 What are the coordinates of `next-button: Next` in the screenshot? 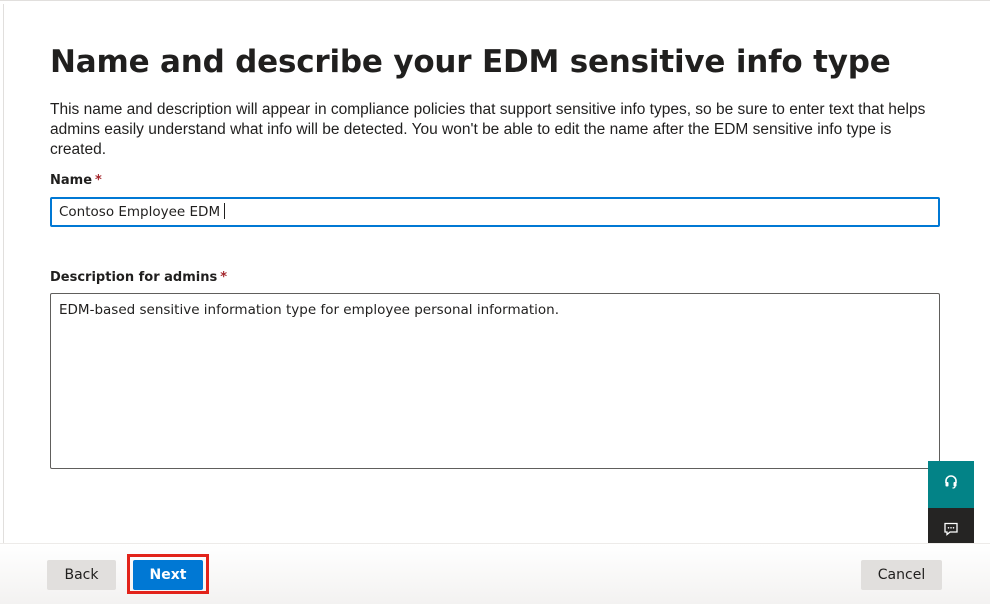 It's located at (168, 575).